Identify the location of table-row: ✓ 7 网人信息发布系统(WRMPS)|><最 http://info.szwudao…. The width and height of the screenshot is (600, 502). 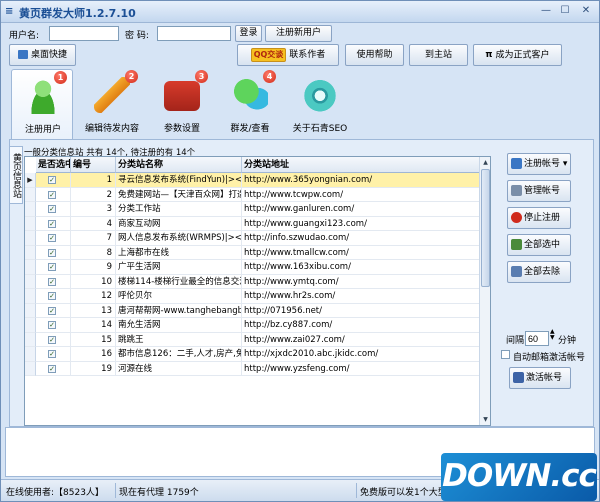
(253, 238).